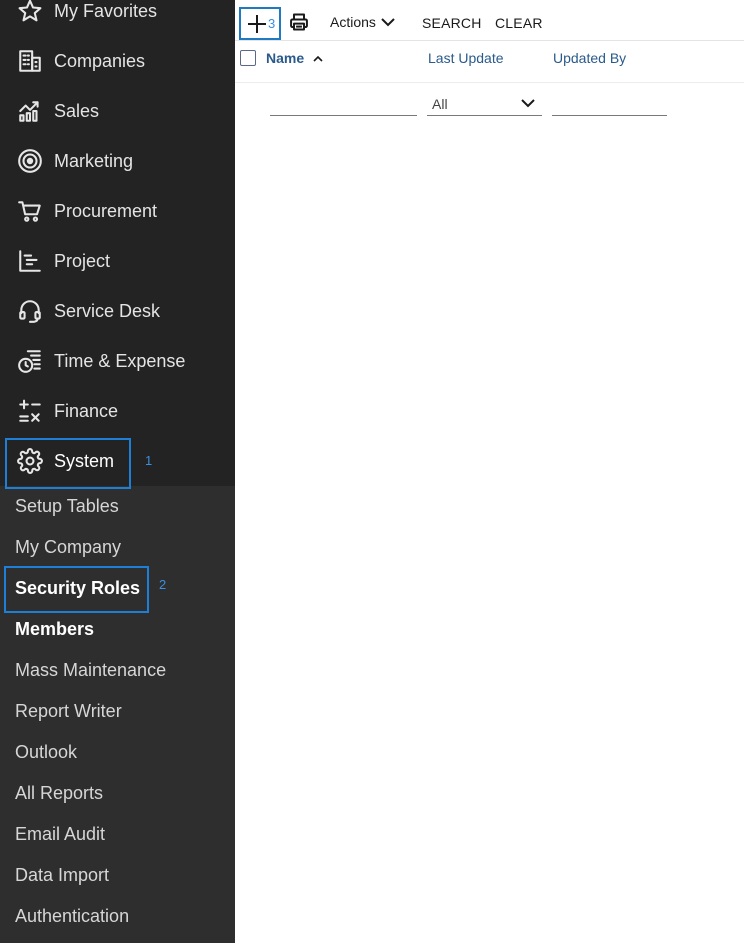 This screenshot has height=943, width=744. I want to click on time-expense-icon, so click(30, 361).